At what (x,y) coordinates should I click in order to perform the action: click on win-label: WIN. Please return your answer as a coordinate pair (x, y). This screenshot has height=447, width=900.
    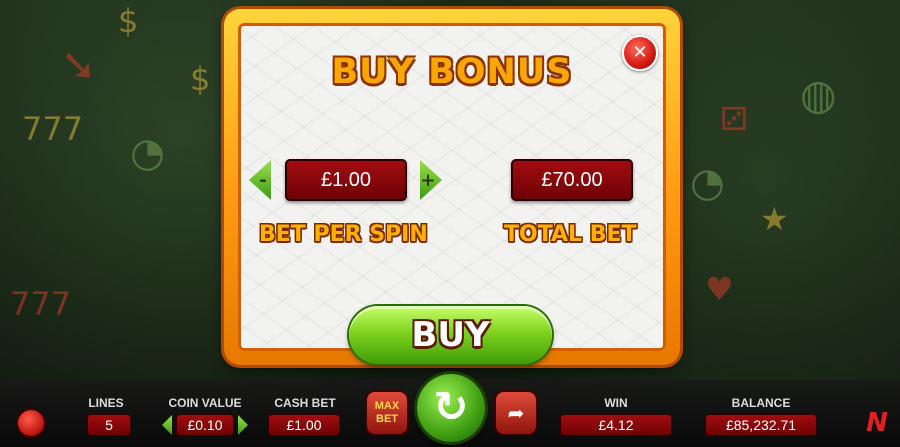
    Looking at the image, I should click on (616, 403).